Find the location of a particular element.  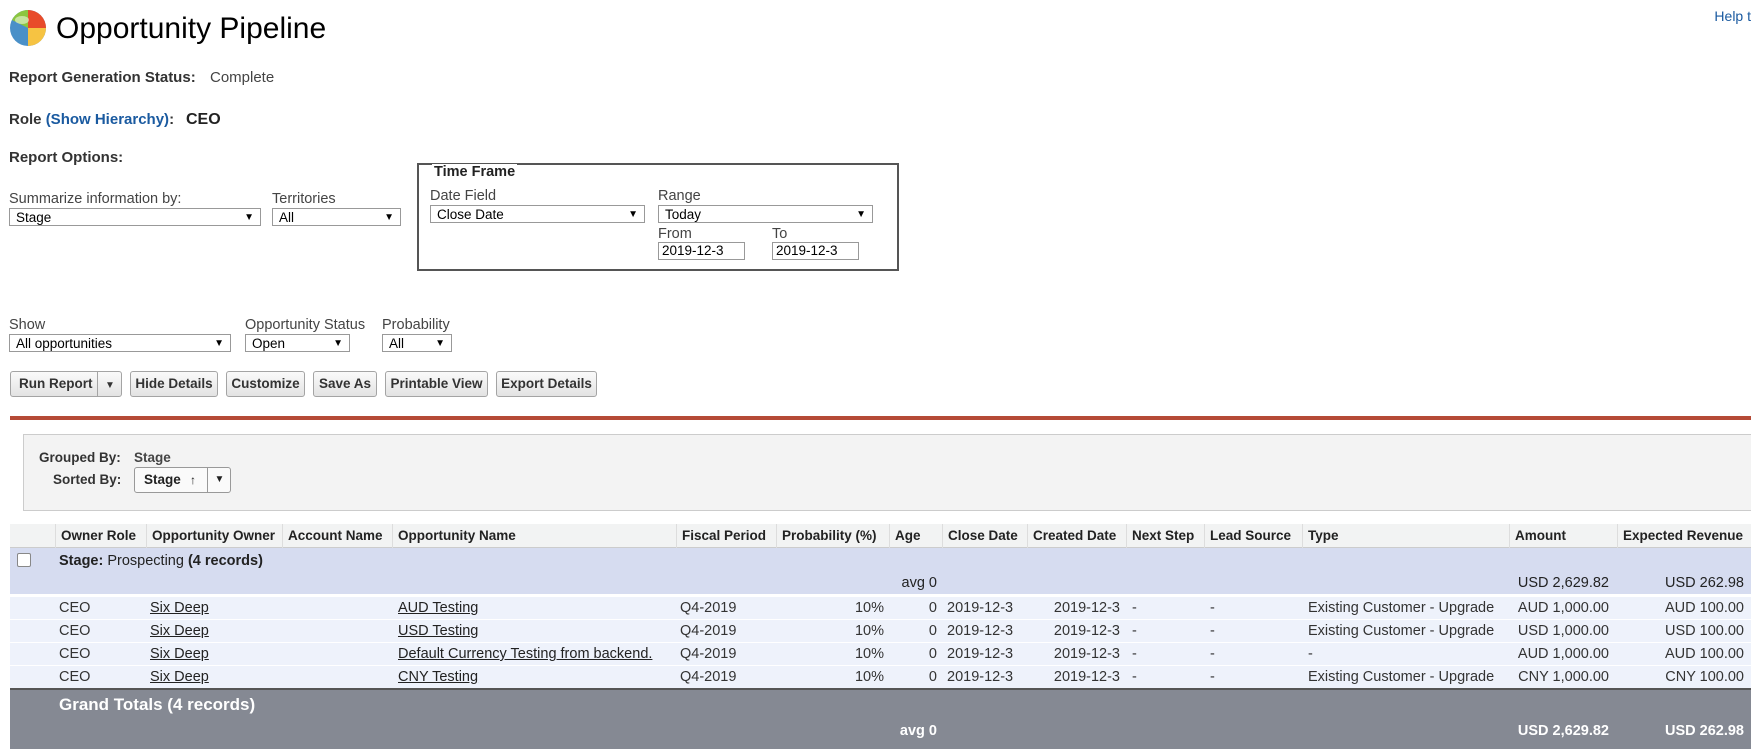

from-date-input: 2019-12-3 is located at coordinates (701, 251).